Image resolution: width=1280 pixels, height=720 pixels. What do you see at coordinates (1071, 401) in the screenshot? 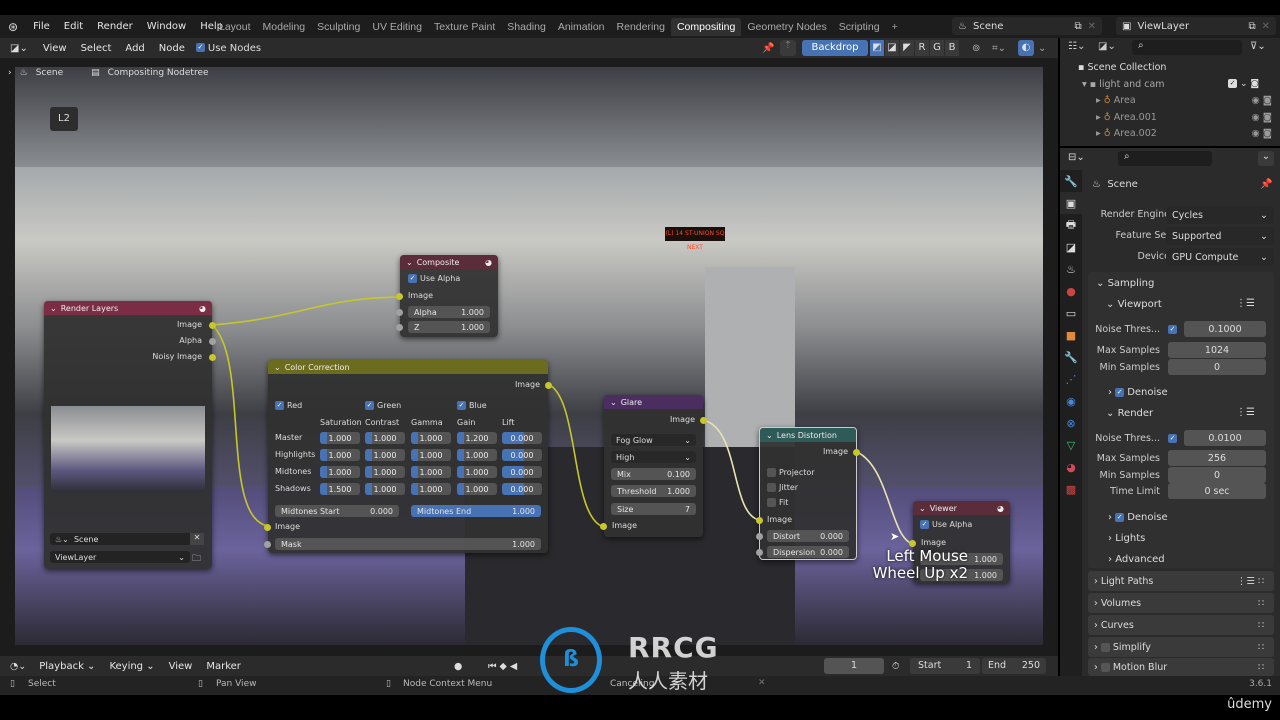
I see `physics-tab-icon: ◉` at bounding box center [1071, 401].